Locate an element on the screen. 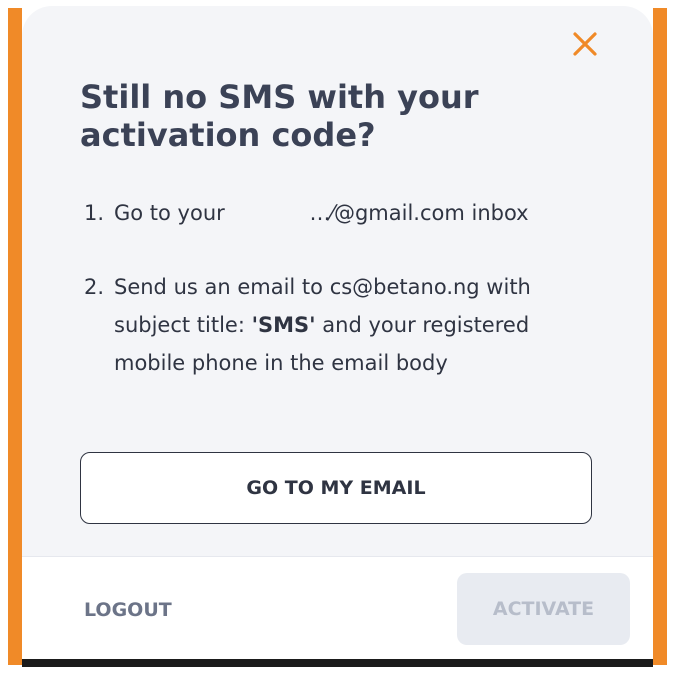  go-to-email-button: GO TO MY EMAIL is located at coordinates (336, 488).